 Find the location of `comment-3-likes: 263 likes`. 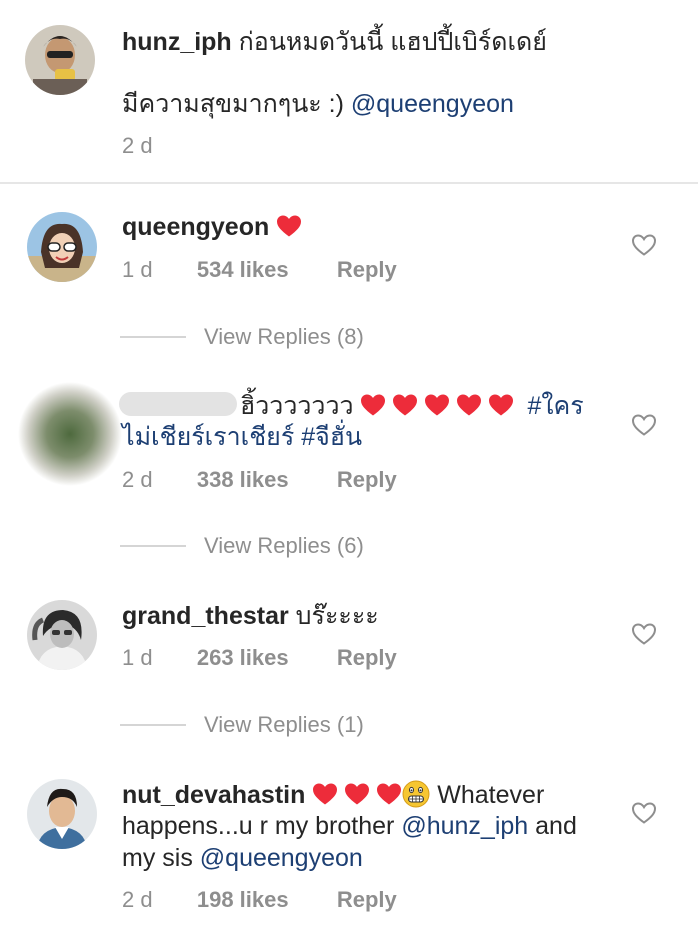

comment-3-likes: 263 likes is located at coordinates (243, 657).